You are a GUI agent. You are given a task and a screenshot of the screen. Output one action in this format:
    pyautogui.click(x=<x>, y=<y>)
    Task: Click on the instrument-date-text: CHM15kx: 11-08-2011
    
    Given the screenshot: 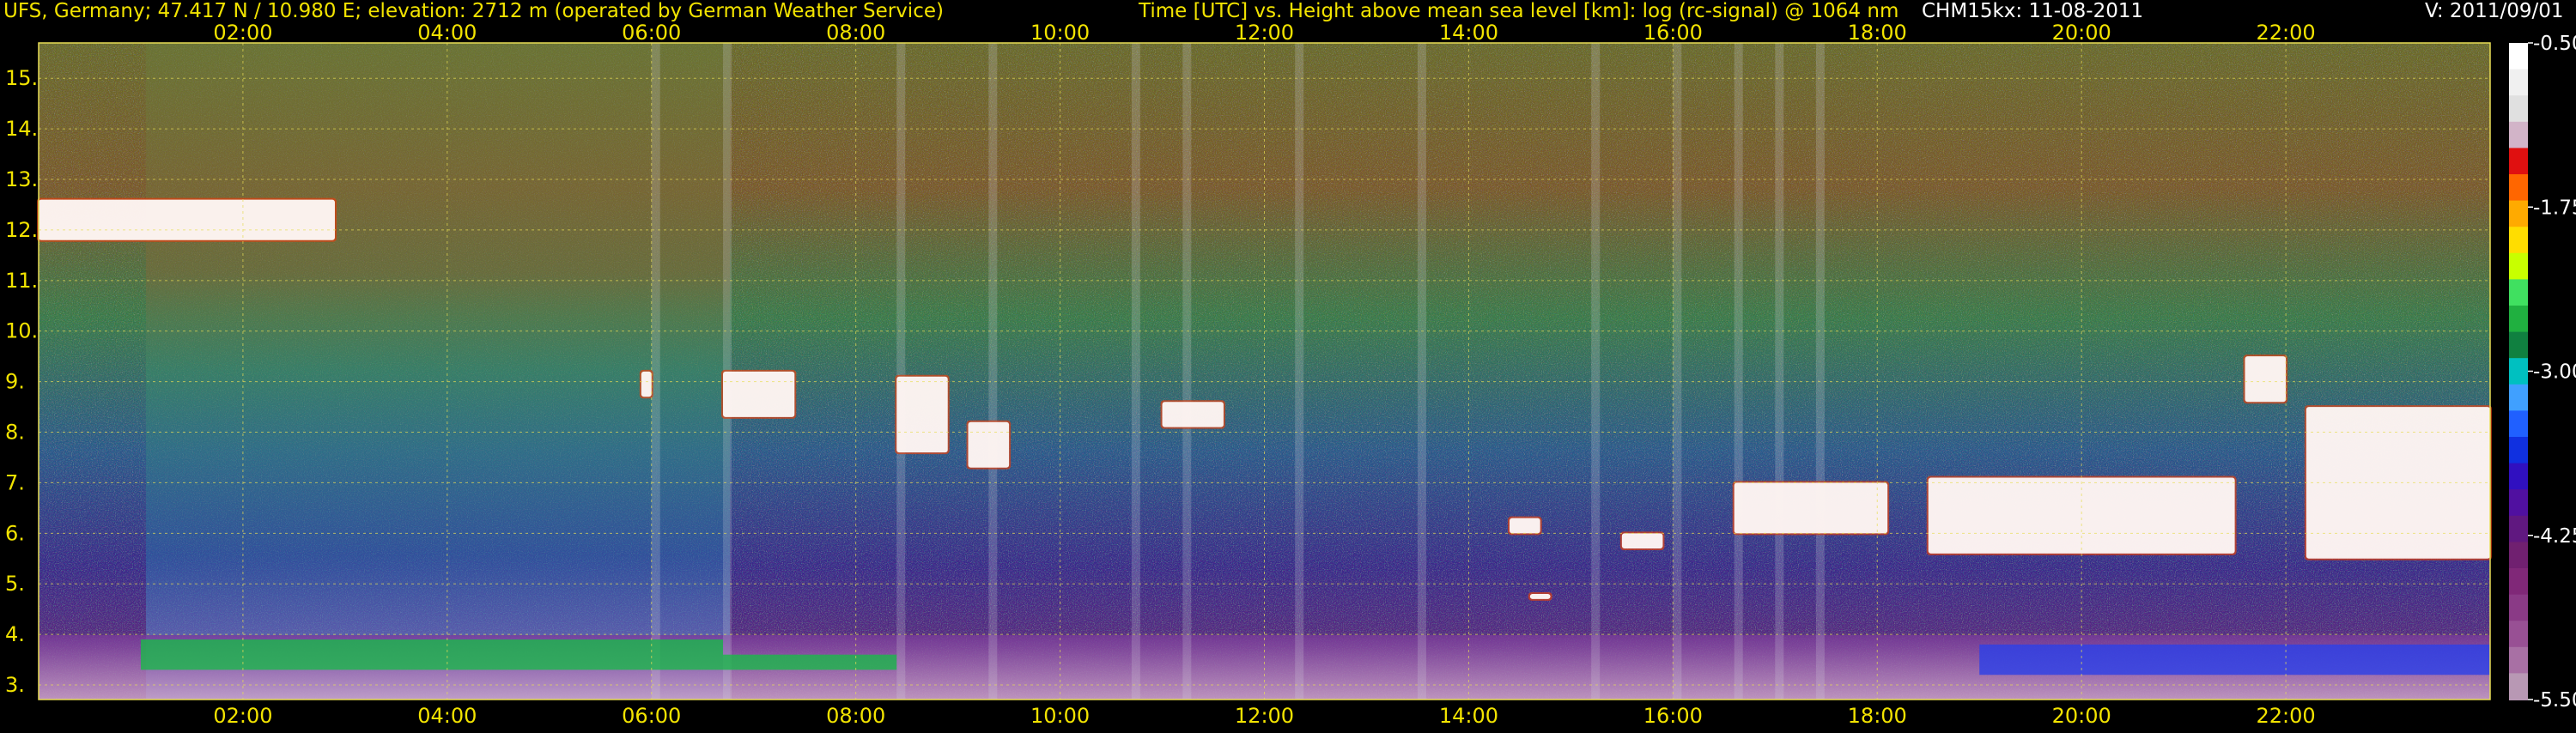 What is the action you would take?
    pyautogui.click(x=2033, y=11)
    